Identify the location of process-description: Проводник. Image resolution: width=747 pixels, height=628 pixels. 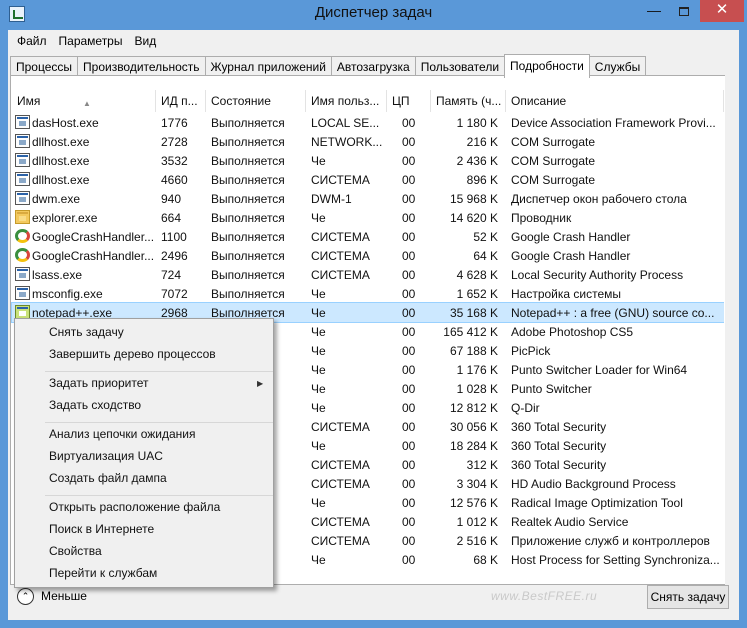
(541, 218).